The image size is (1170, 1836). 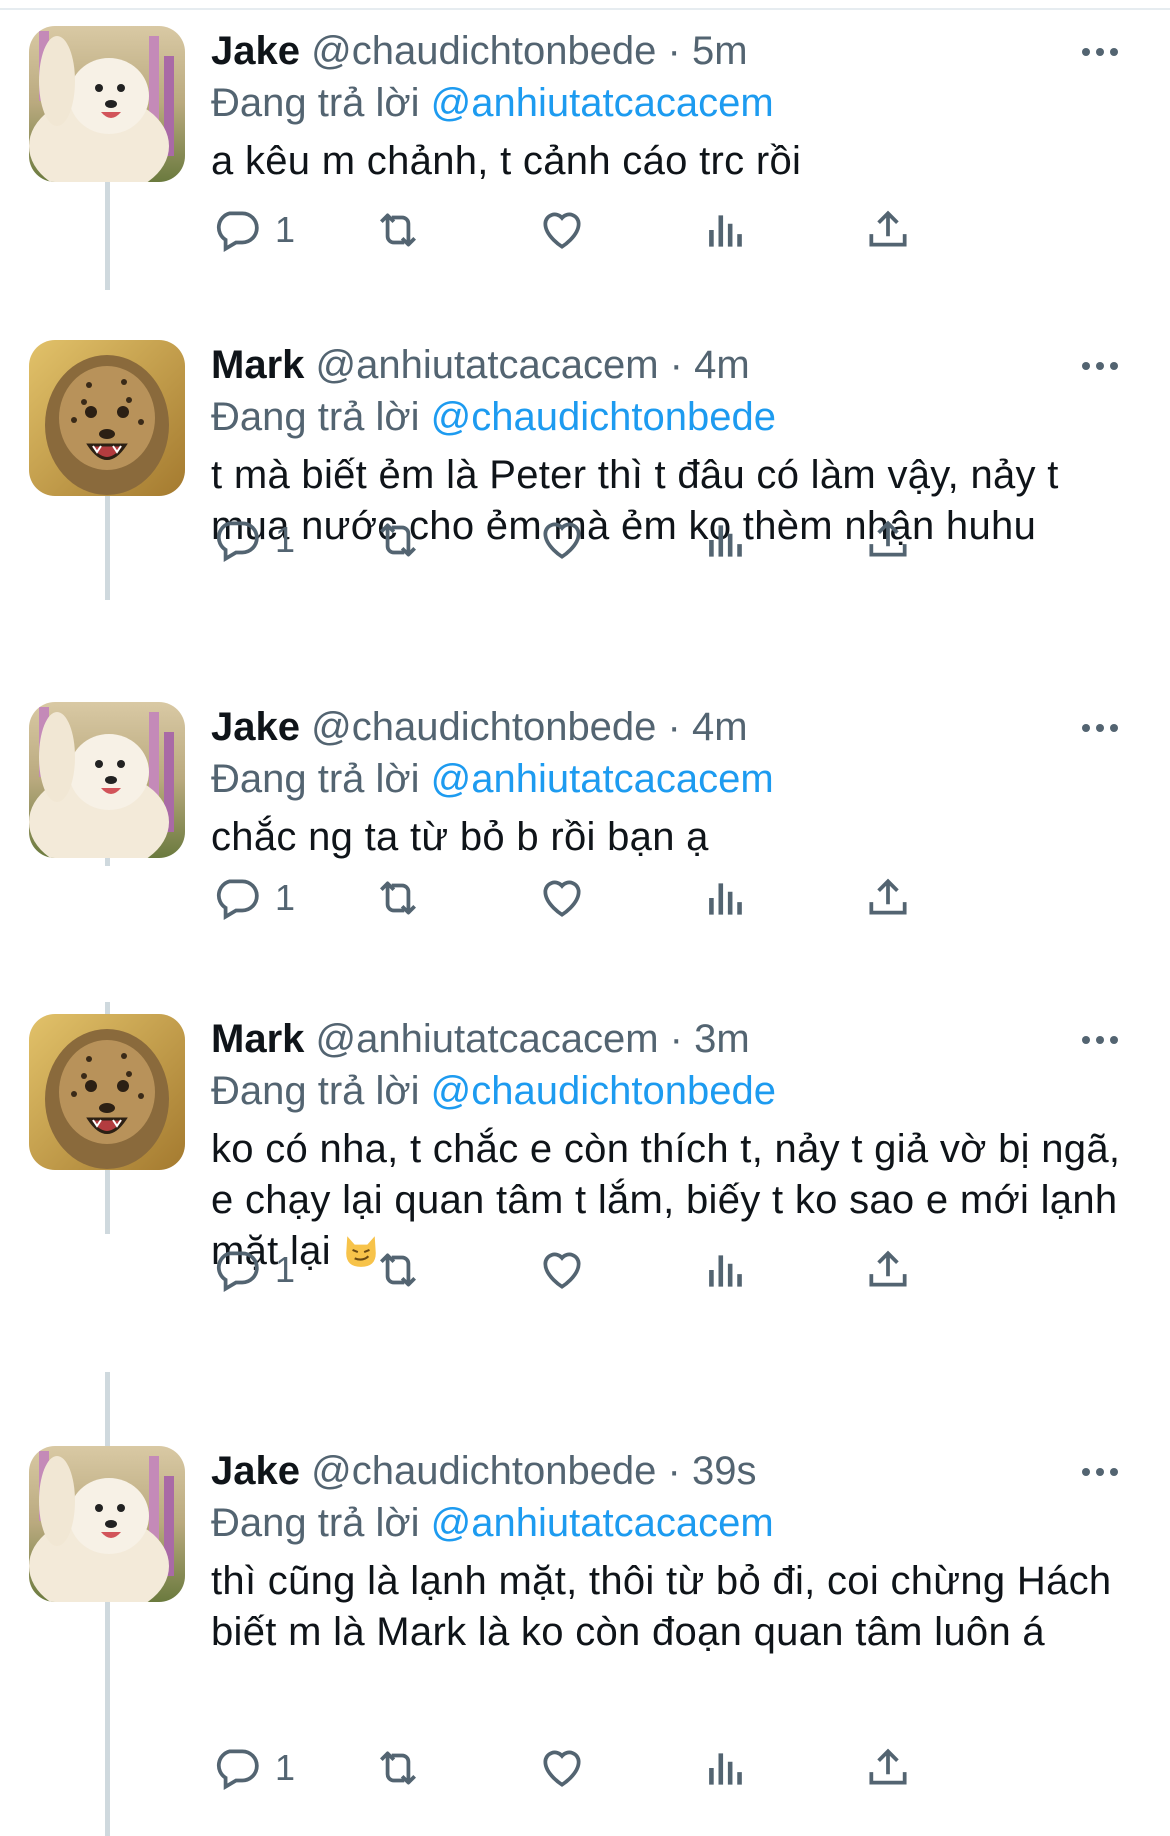 I want to click on cheetah-cub-avatar, so click(x=107, y=418).